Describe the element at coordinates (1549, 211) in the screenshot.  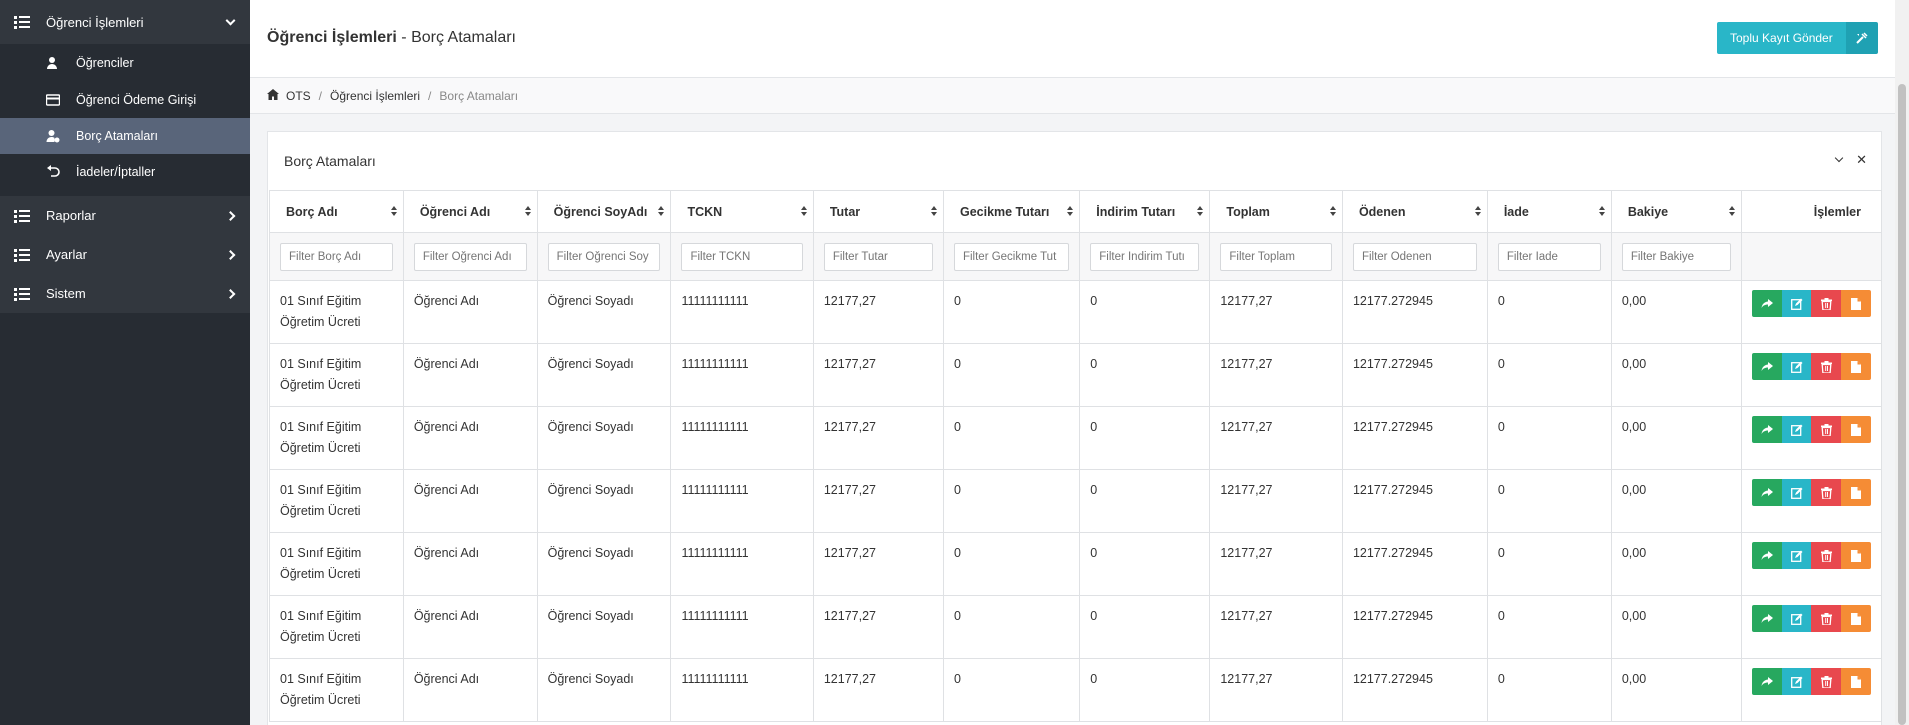
I see `column-header: İade` at that location.